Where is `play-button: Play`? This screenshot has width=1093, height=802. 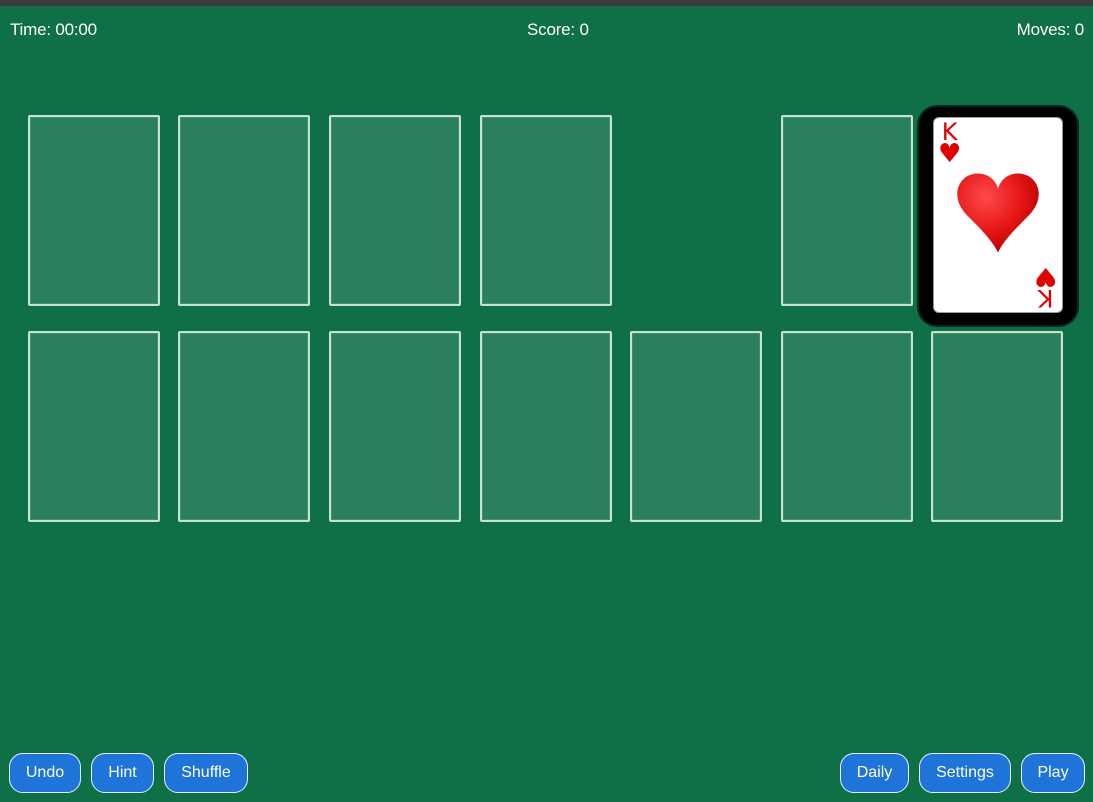
play-button: Play is located at coordinates (1053, 773).